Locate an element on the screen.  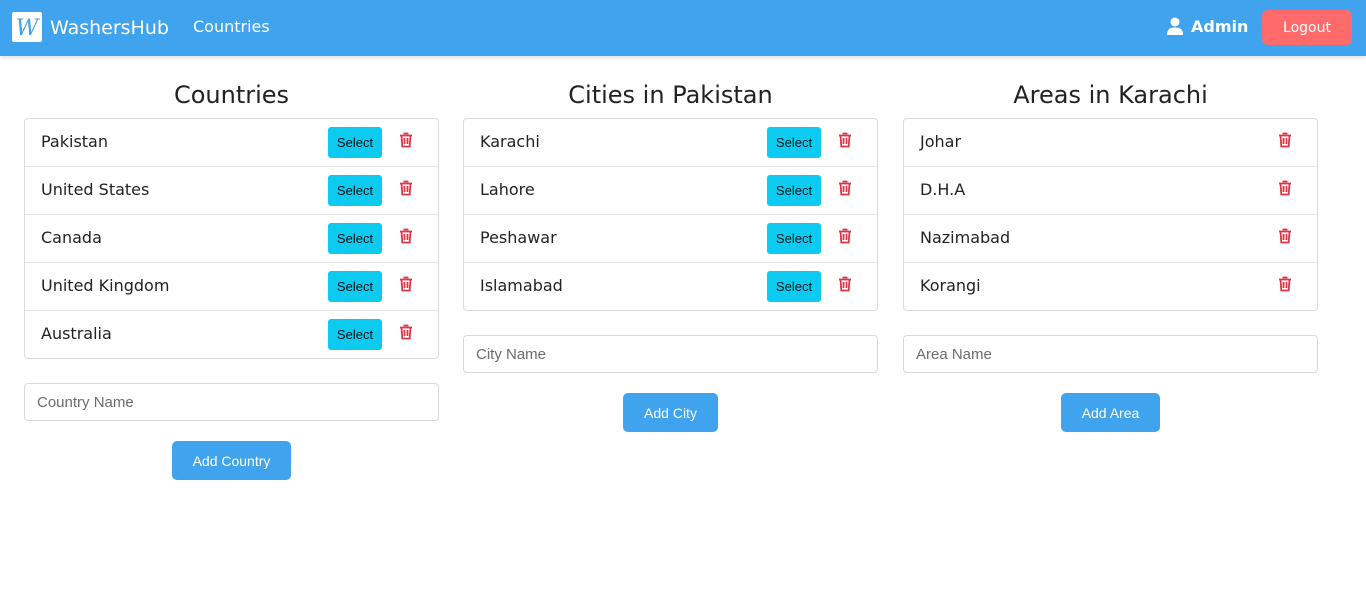
top-navbar: W WashersHub Countries Admin Logout is located at coordinates (683, 28).